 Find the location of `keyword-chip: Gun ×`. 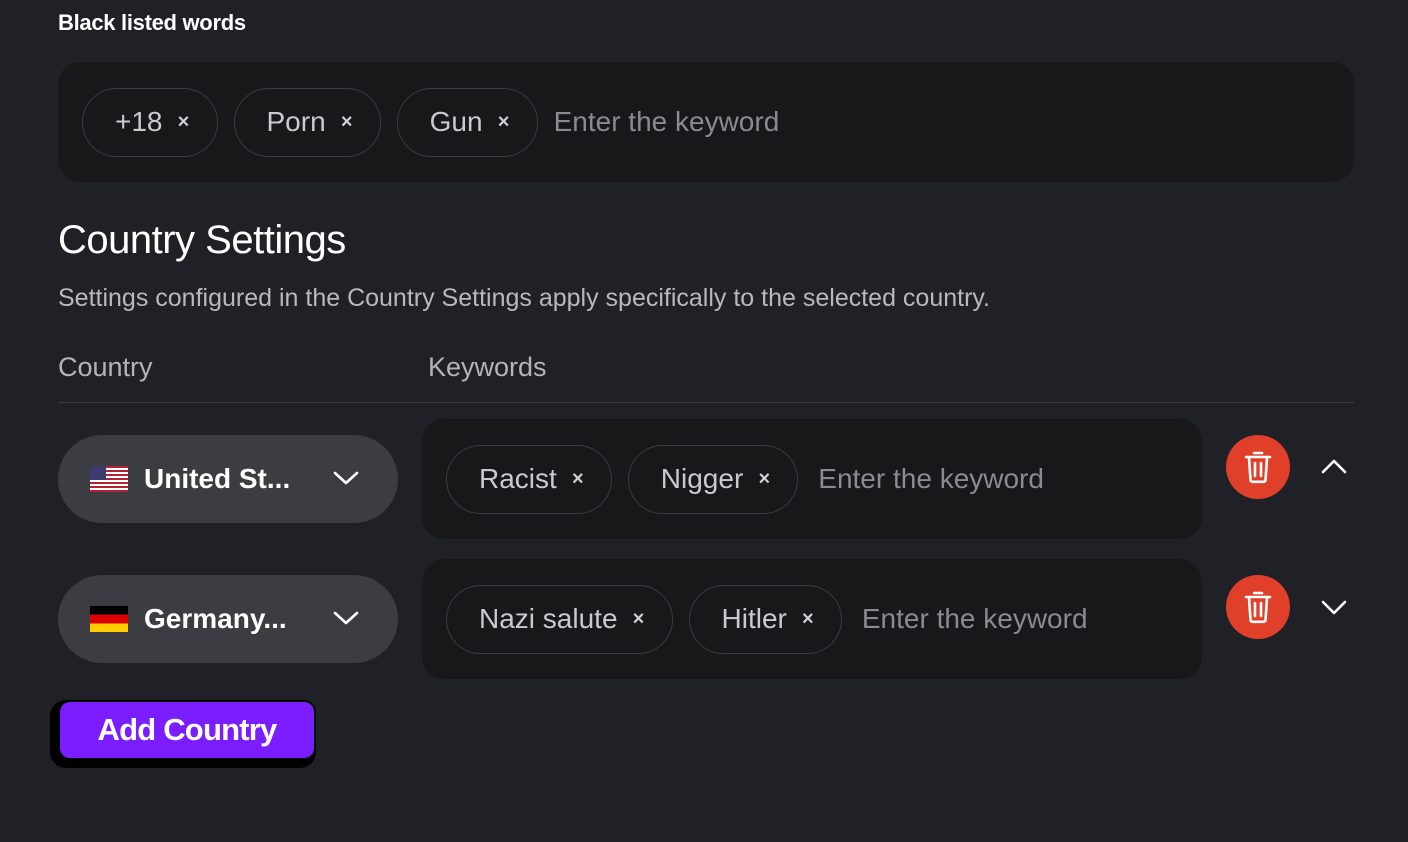

keyword-chip: Gun × is located at coordinates (467, 122).